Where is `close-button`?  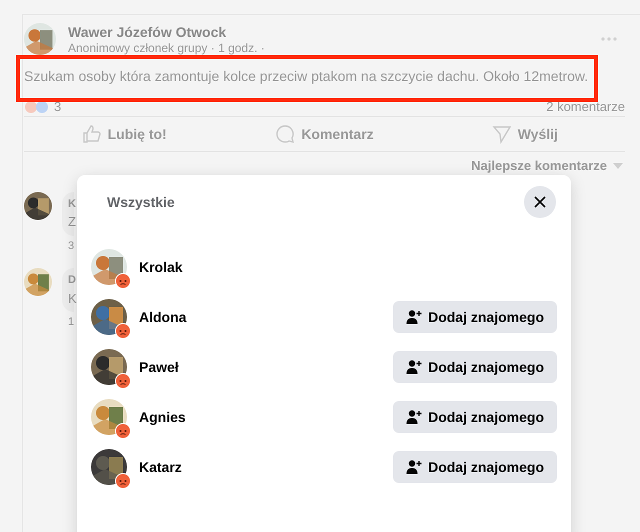 close-button is located at coordinates (540, 202).